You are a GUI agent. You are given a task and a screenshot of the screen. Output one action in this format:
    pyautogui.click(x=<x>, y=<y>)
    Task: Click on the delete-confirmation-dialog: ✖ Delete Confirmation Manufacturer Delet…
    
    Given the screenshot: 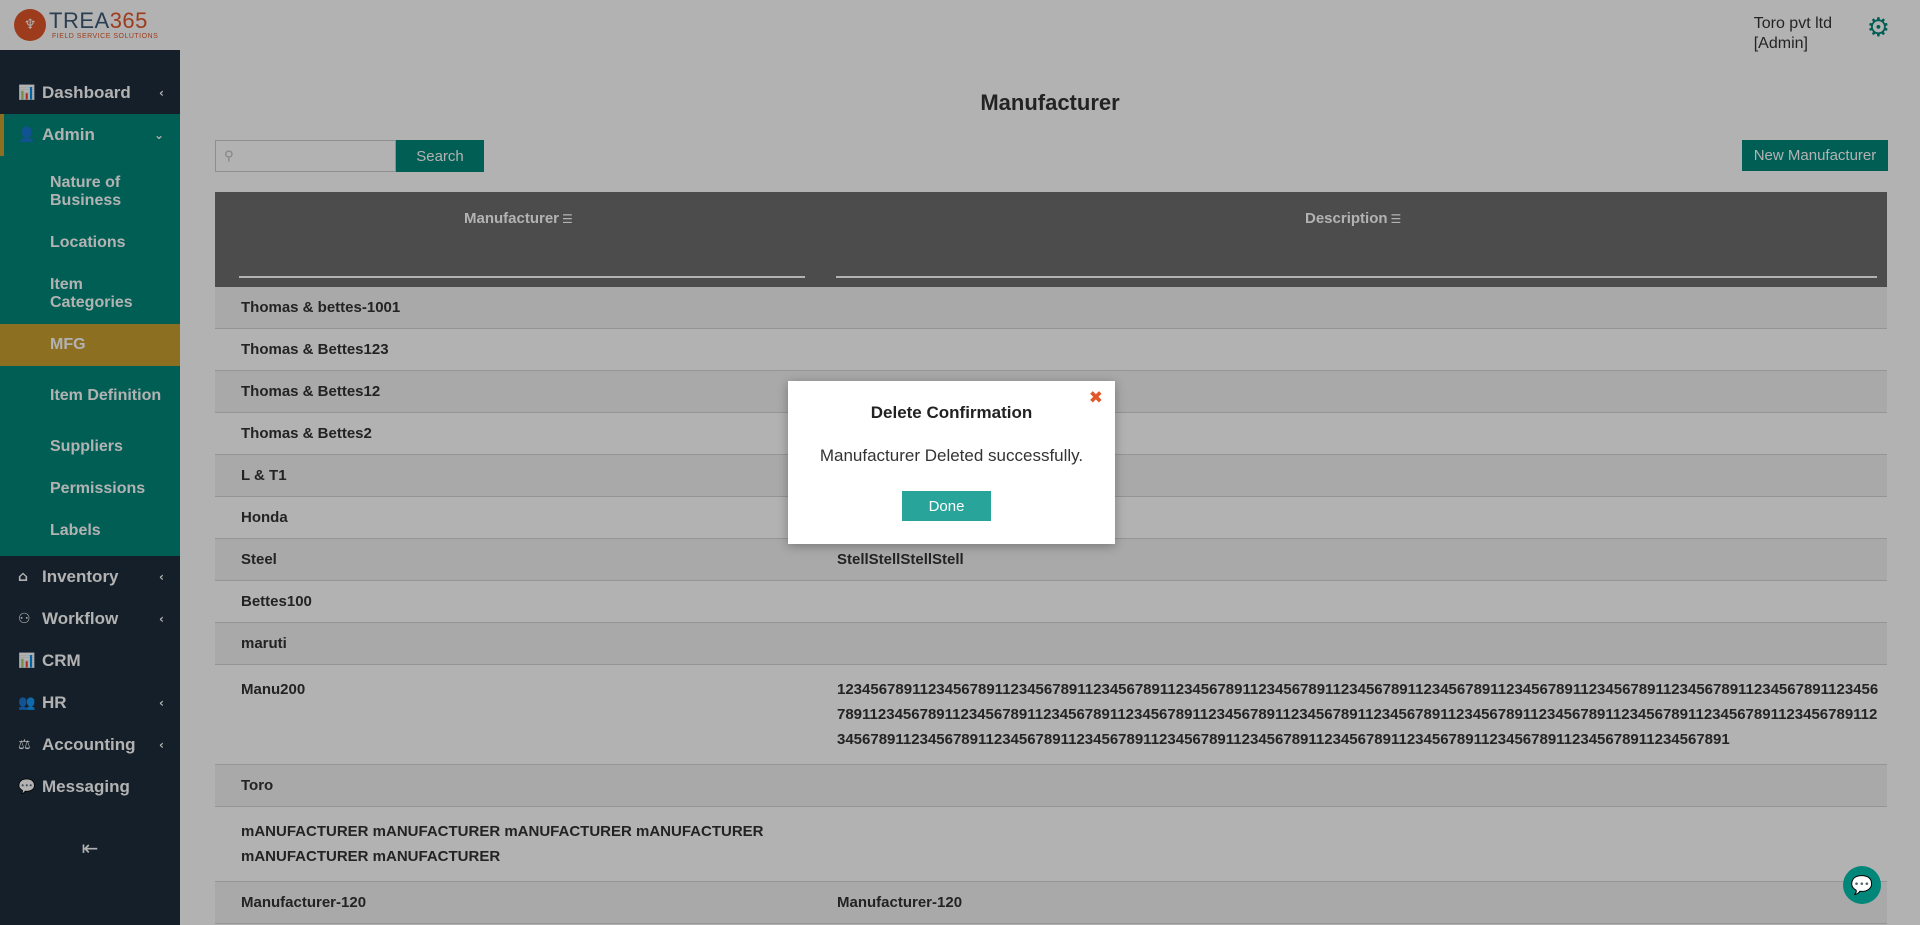 What is the action you would take?
    pyautogui.click(x=951, y=462)
    